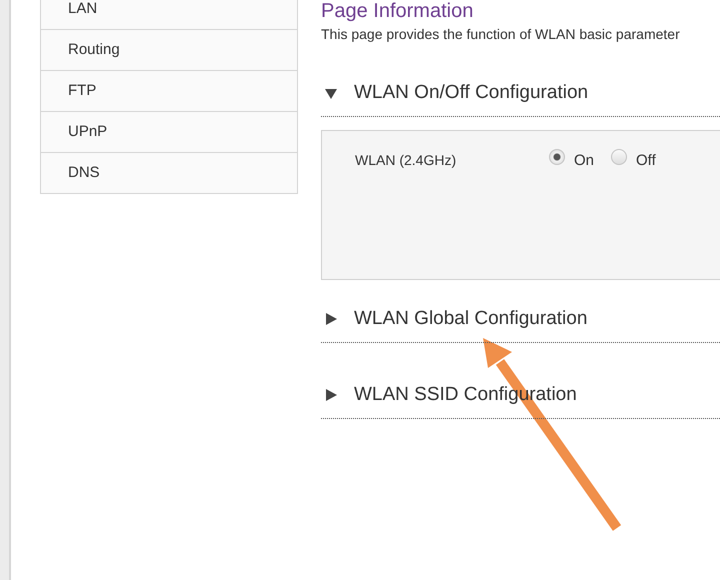 This screenshot has width=720, height=580. I want to click on section-header: WLAN On/Off Configuration, so click(520, 95).